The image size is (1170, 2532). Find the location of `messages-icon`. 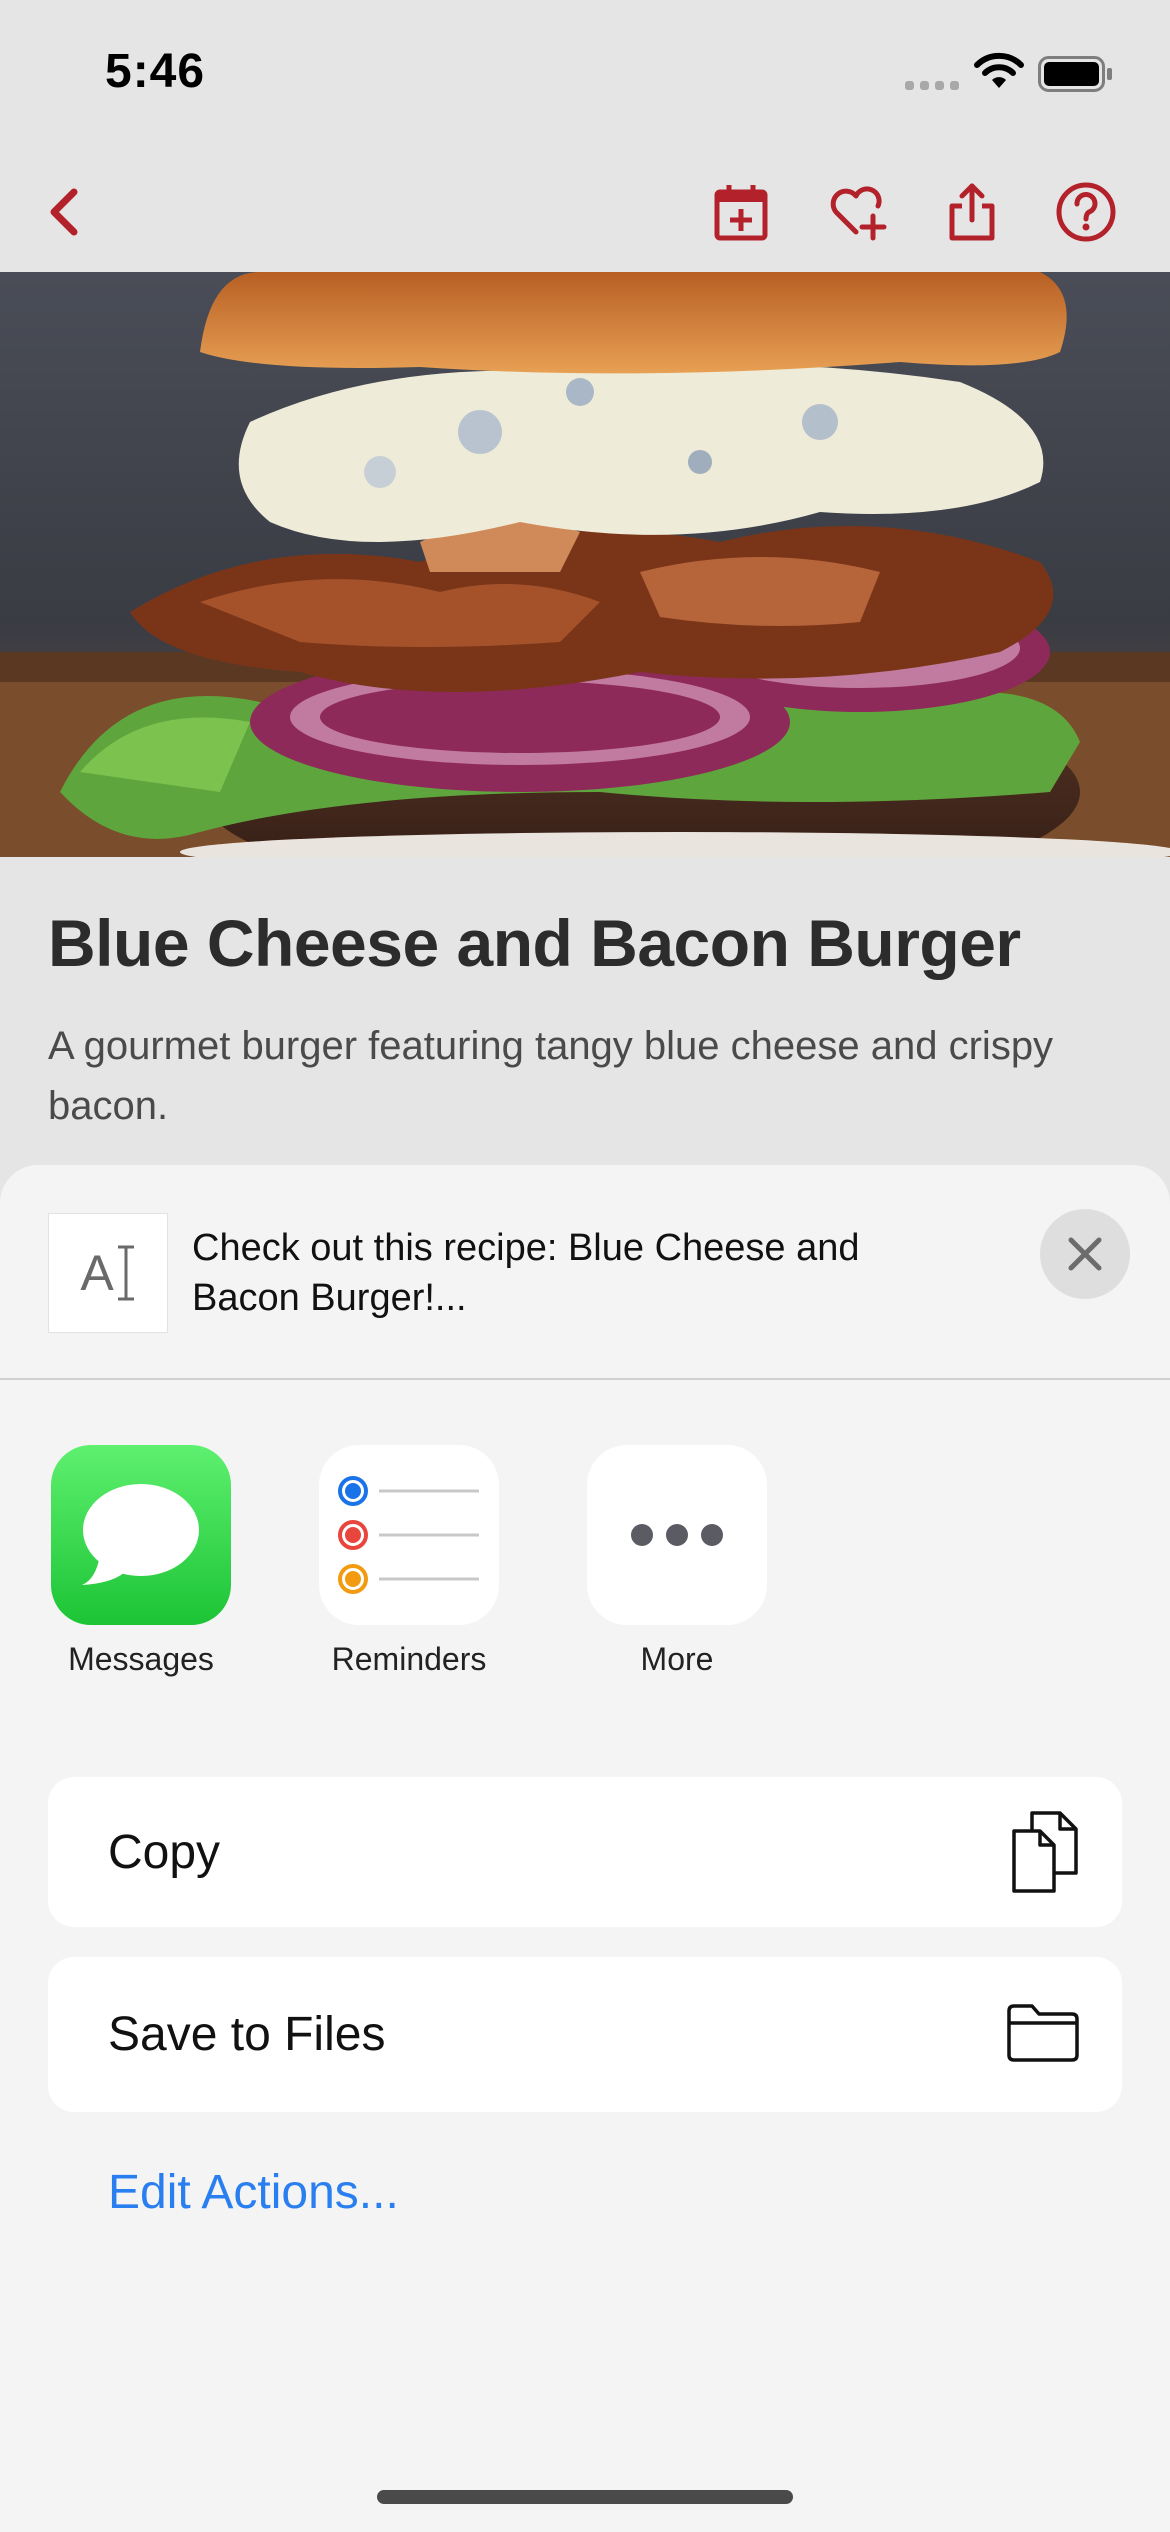

messages-icon is located at coordinates (141, 1535).